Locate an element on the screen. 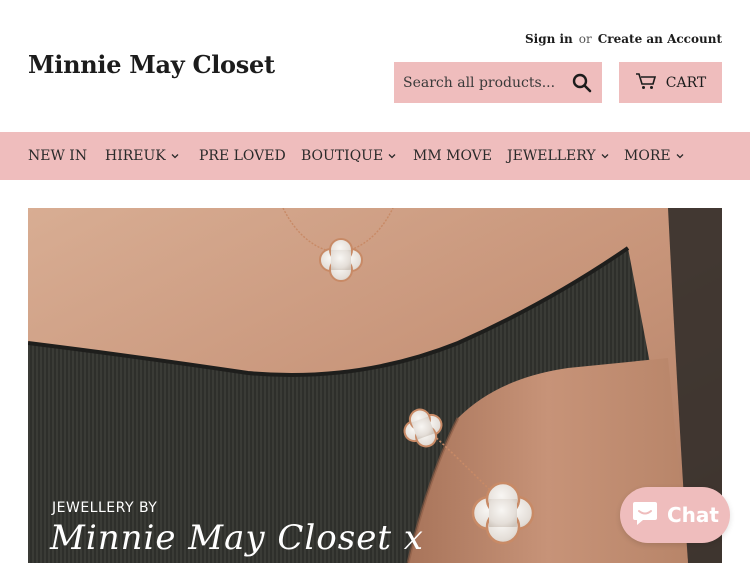 The image size is (750, 563). cart-icon is located at coordinates (646, 83).